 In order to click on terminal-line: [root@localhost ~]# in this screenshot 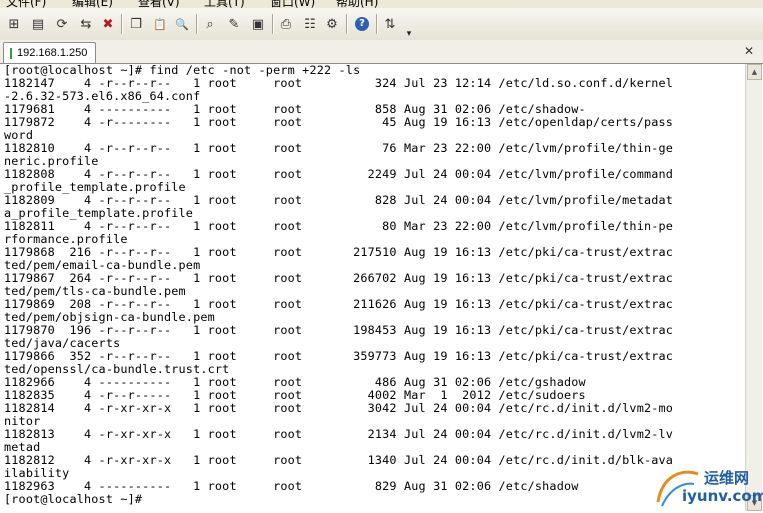, I will do `click(73, 499)`.